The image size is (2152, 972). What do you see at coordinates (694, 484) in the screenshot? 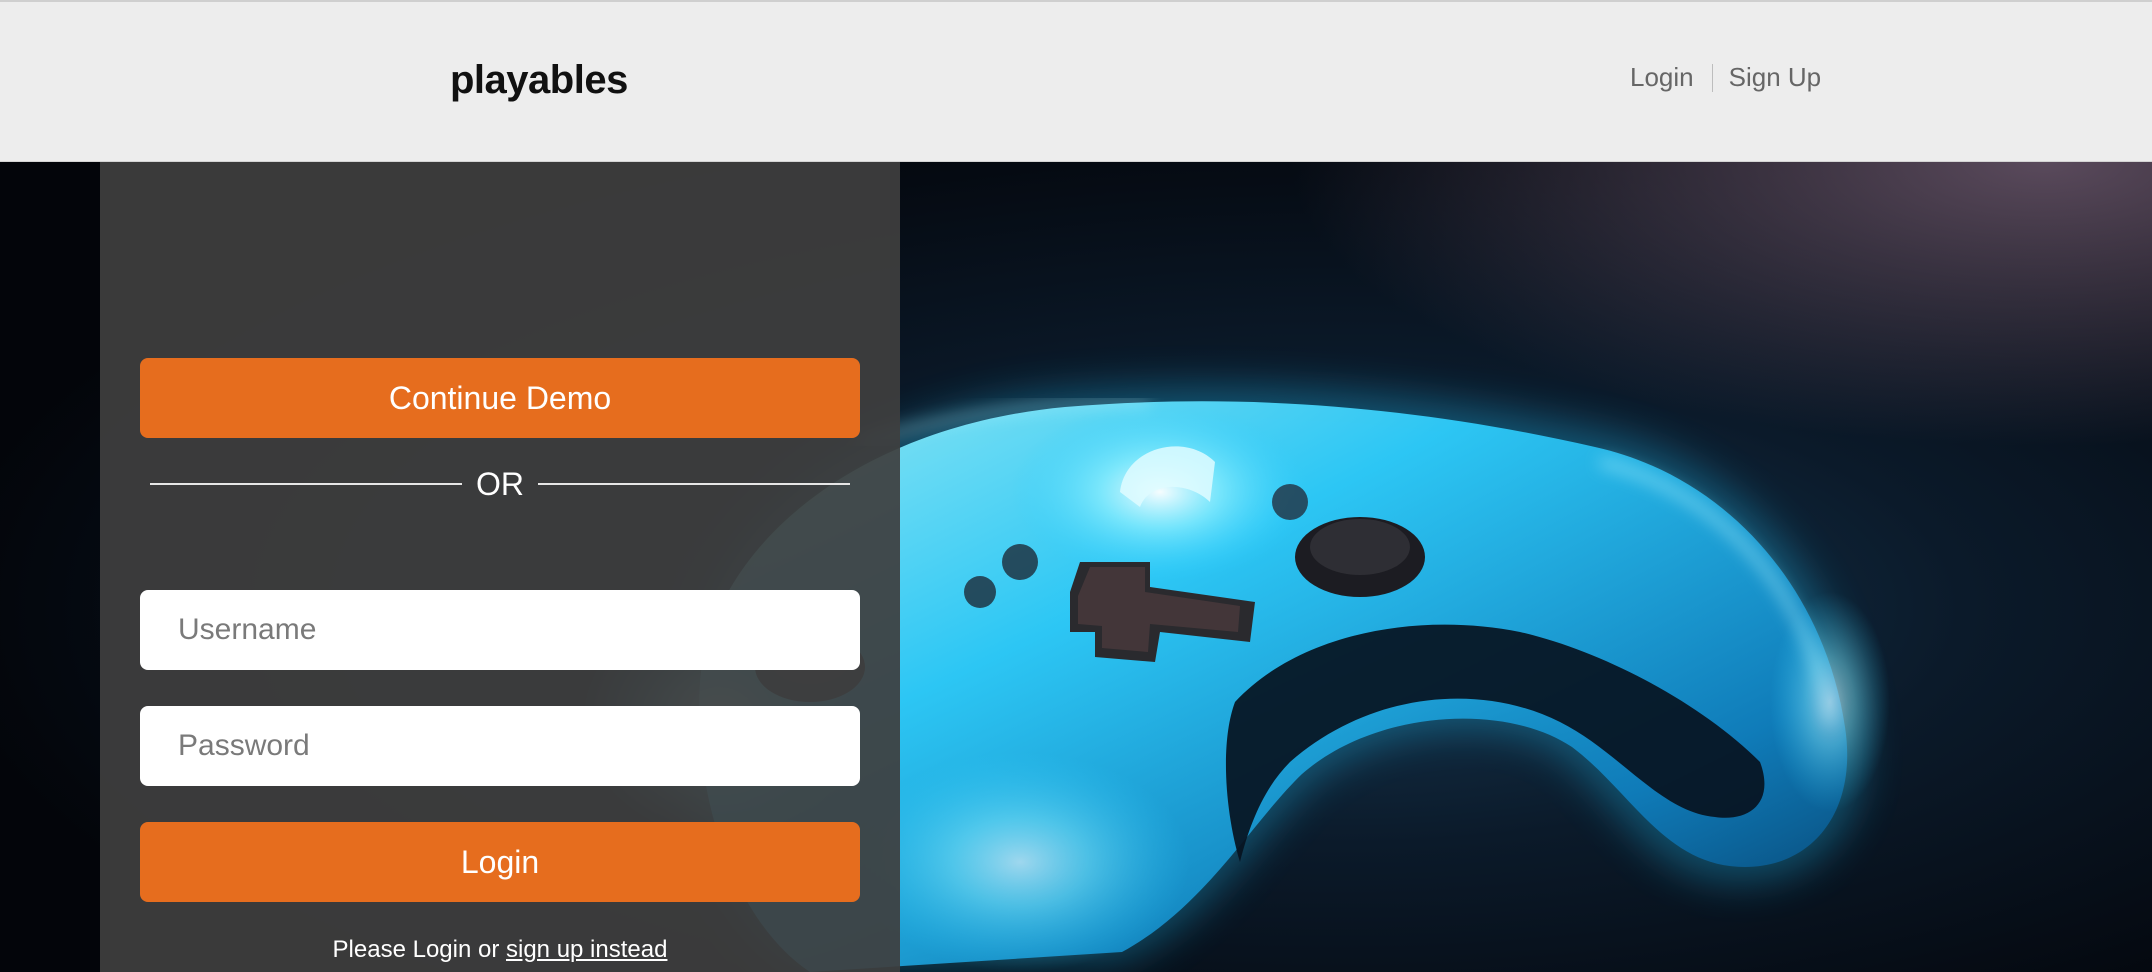
I see `divider-line-right` at bounding box center [694, 484].